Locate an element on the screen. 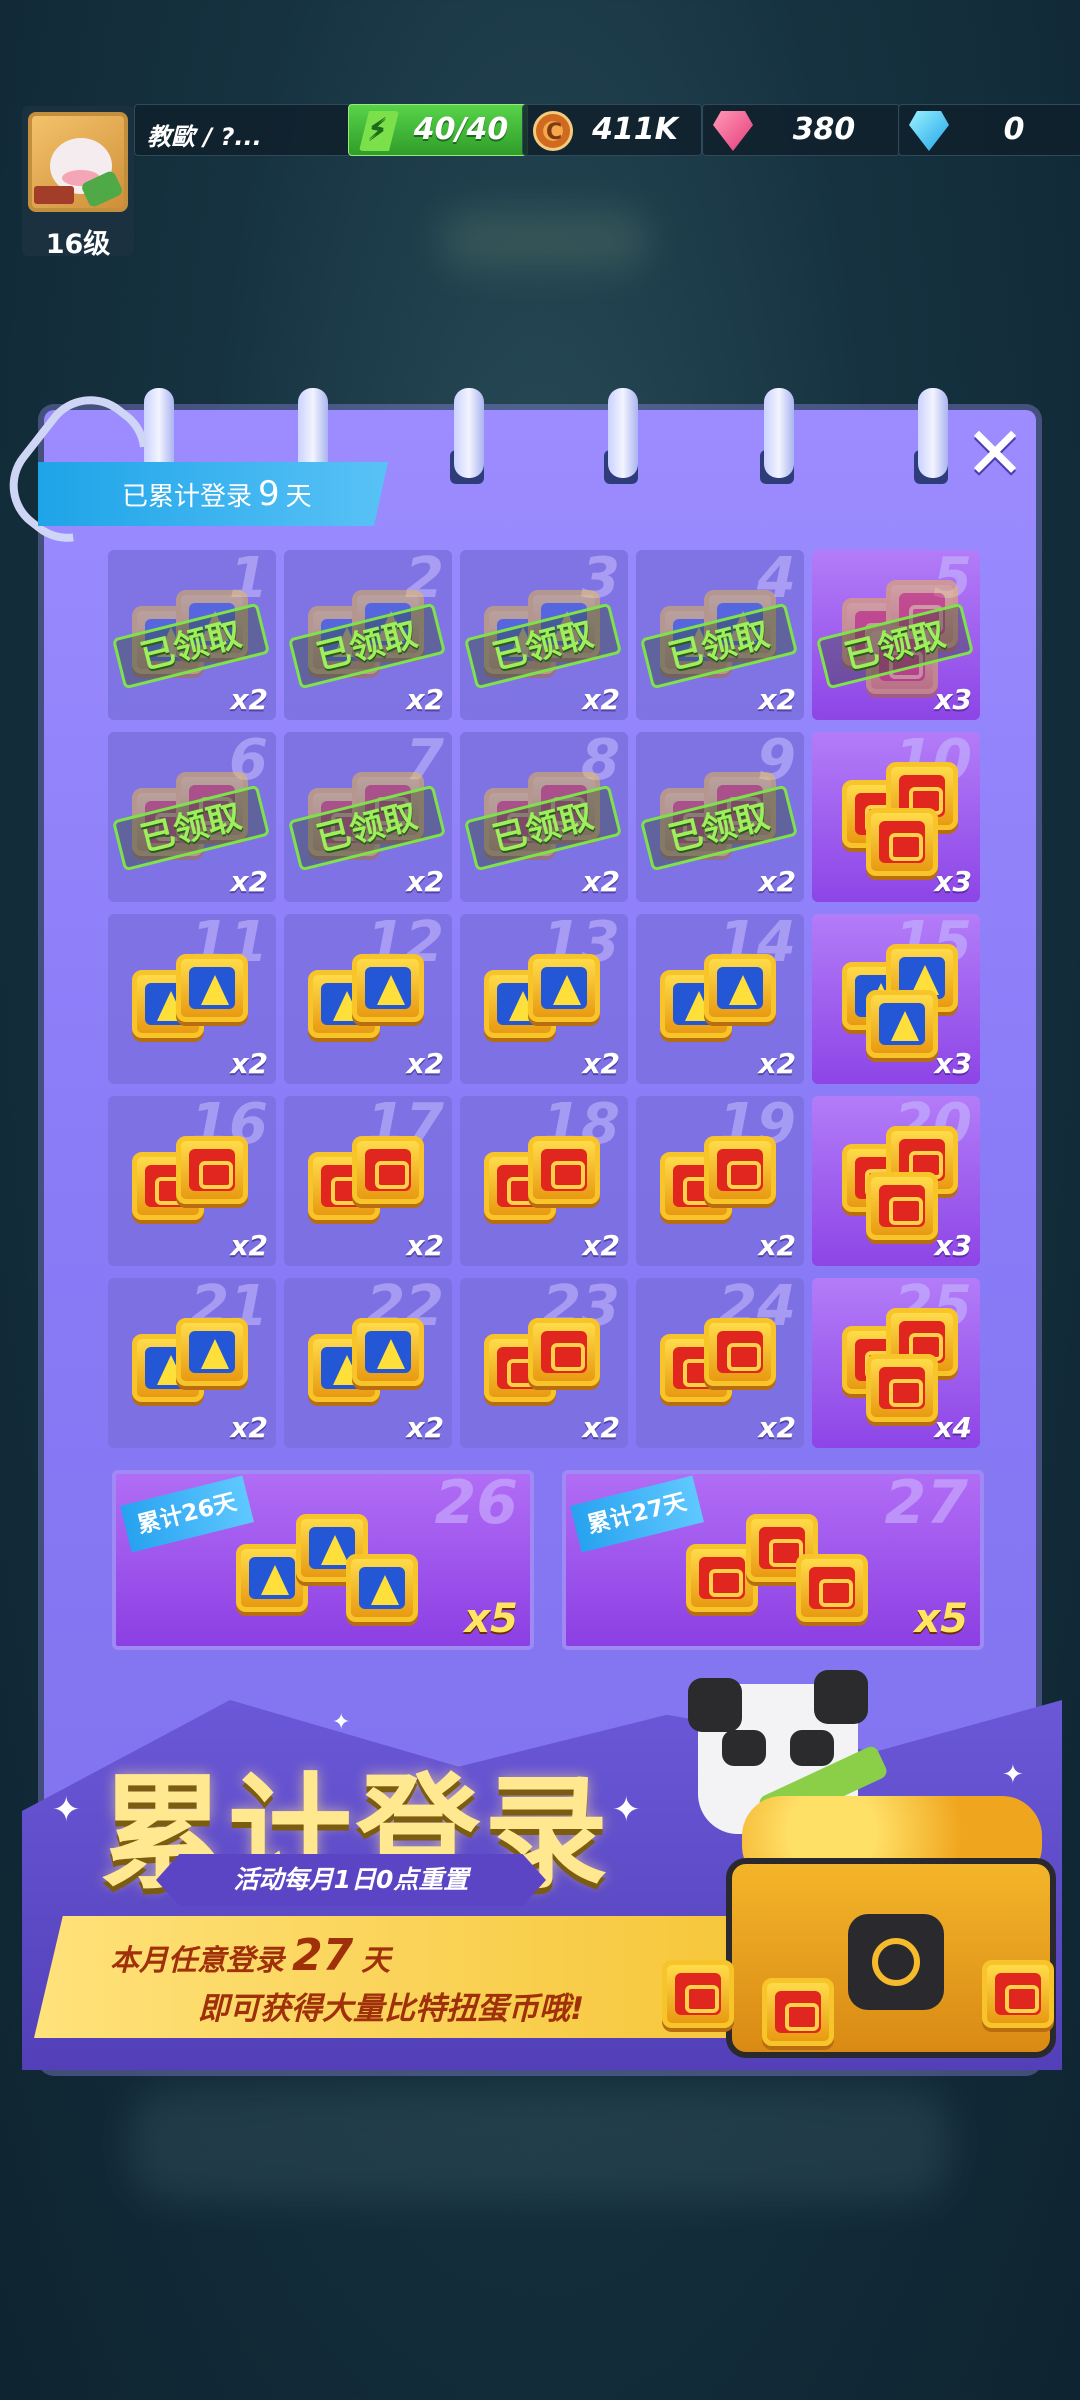 The height and width of the screenshot is (2400, 1080). reward-cell-day-16: 16 x2 is located at coordinates (192, 1181).